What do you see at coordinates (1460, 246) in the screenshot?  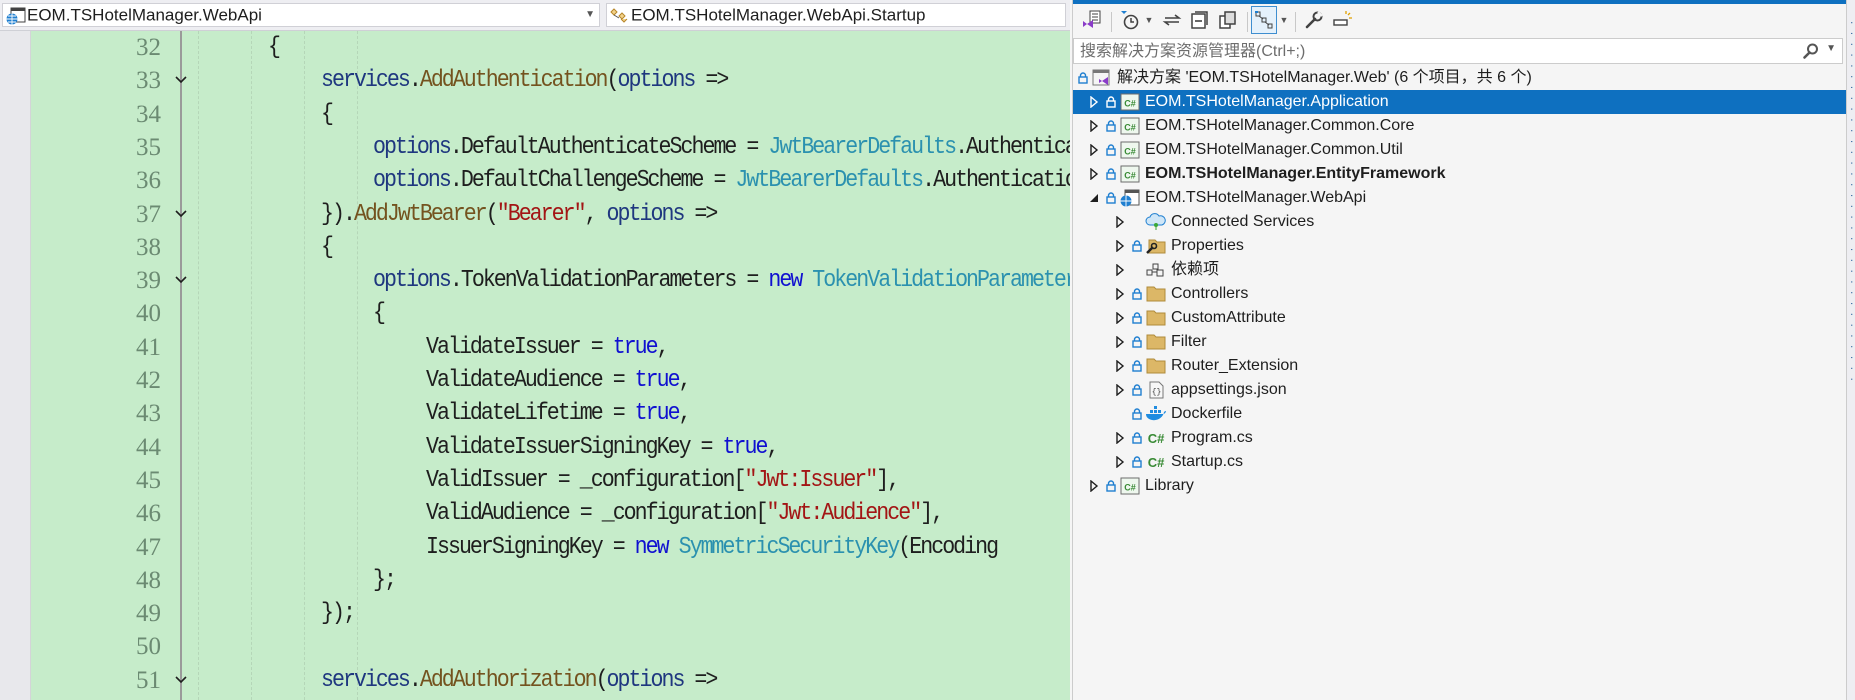 I see `tree-item: Properties` at bounding box center [1460, 246].